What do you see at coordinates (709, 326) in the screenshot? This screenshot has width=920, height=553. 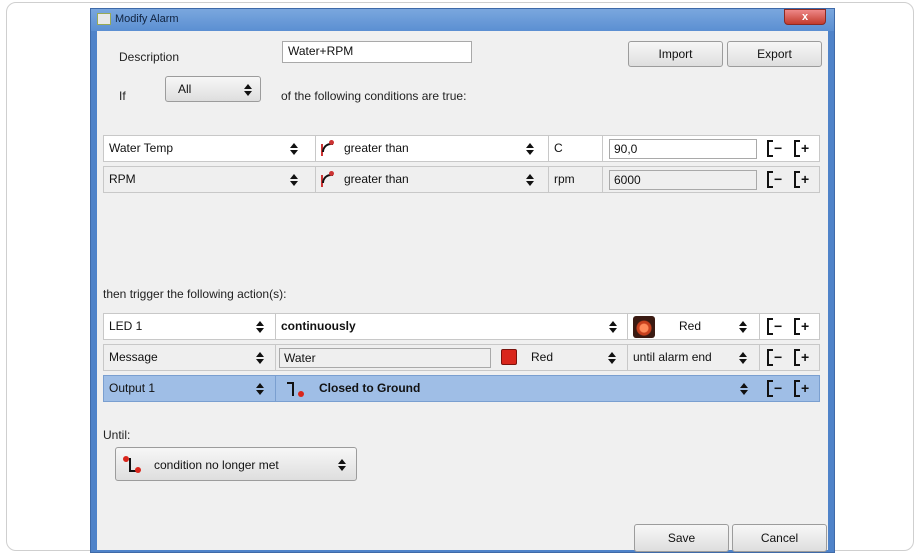 I see `led-color-select: Red` at bounding box center [709, 326].